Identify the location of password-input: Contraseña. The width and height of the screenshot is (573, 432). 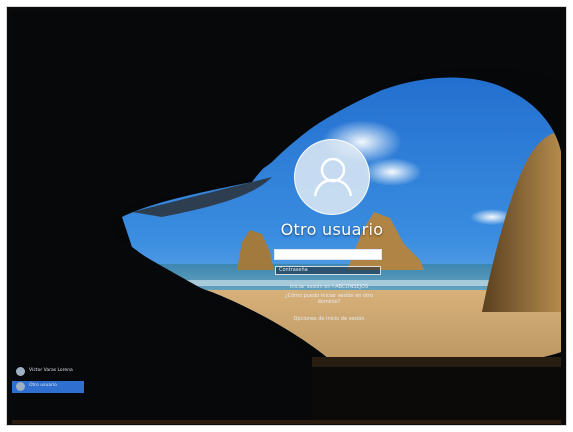
(328, 270).